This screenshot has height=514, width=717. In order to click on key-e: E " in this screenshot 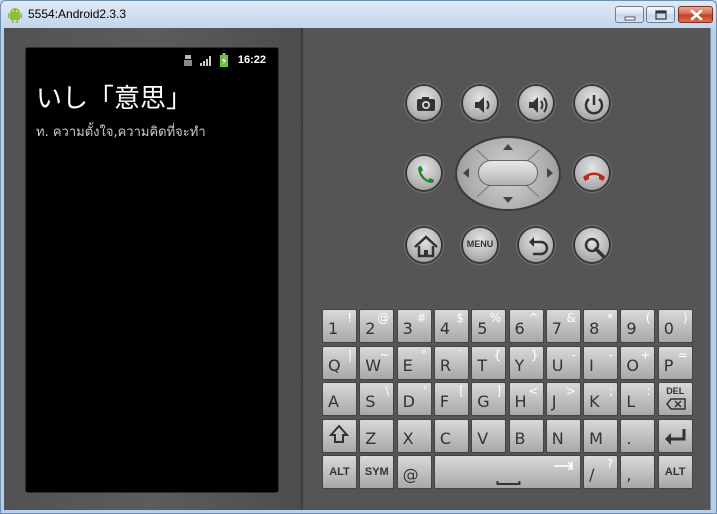, I will do `click(414, 362)`.